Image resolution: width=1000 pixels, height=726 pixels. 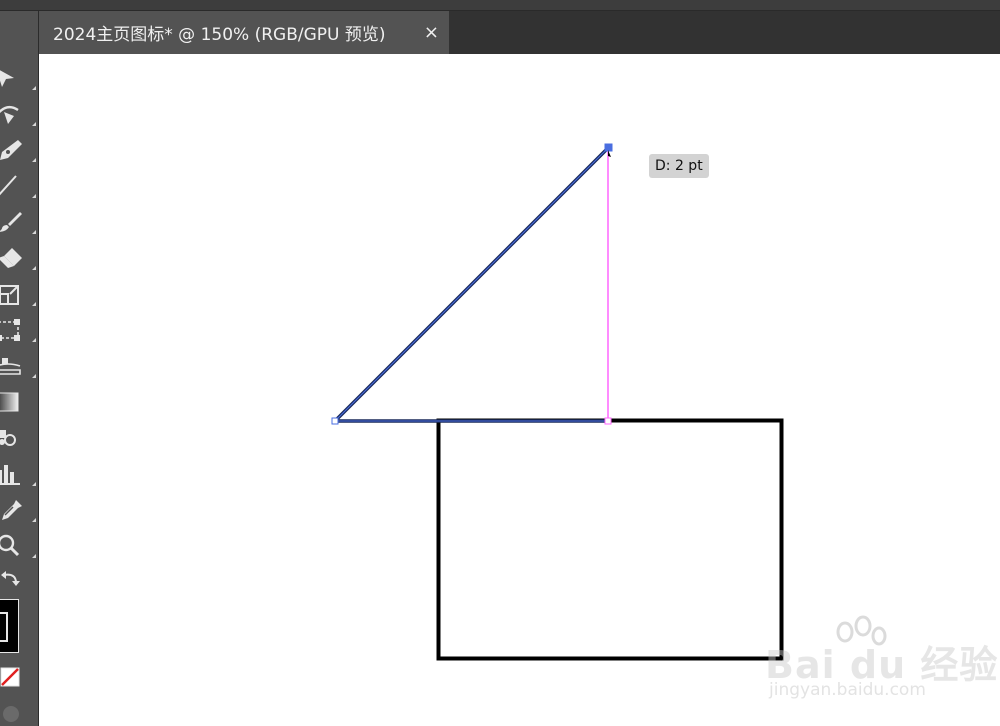 What do you see at coordinates (500, 5) in the screenshot?
I see `control-bar-strip` at bounding box center [500, 5].